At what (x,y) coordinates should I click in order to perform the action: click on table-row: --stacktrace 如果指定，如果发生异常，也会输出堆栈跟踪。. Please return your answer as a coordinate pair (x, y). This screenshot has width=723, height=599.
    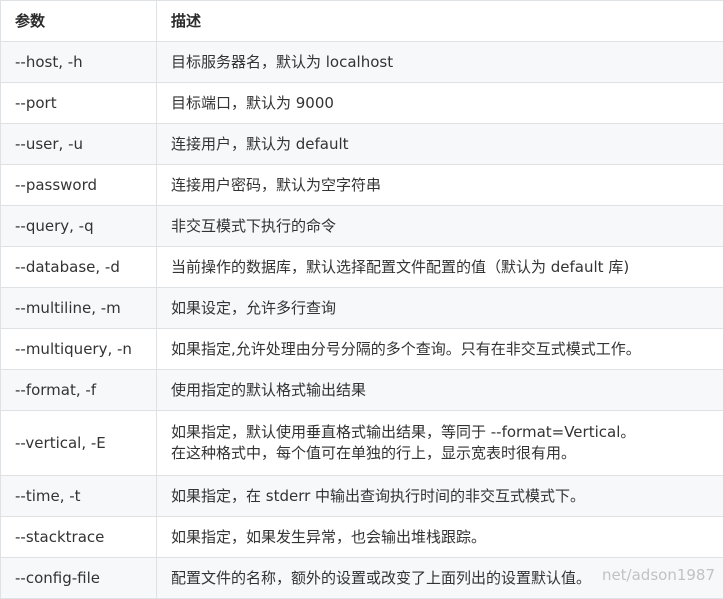
    Looking at the image, I should click on (362, 537).